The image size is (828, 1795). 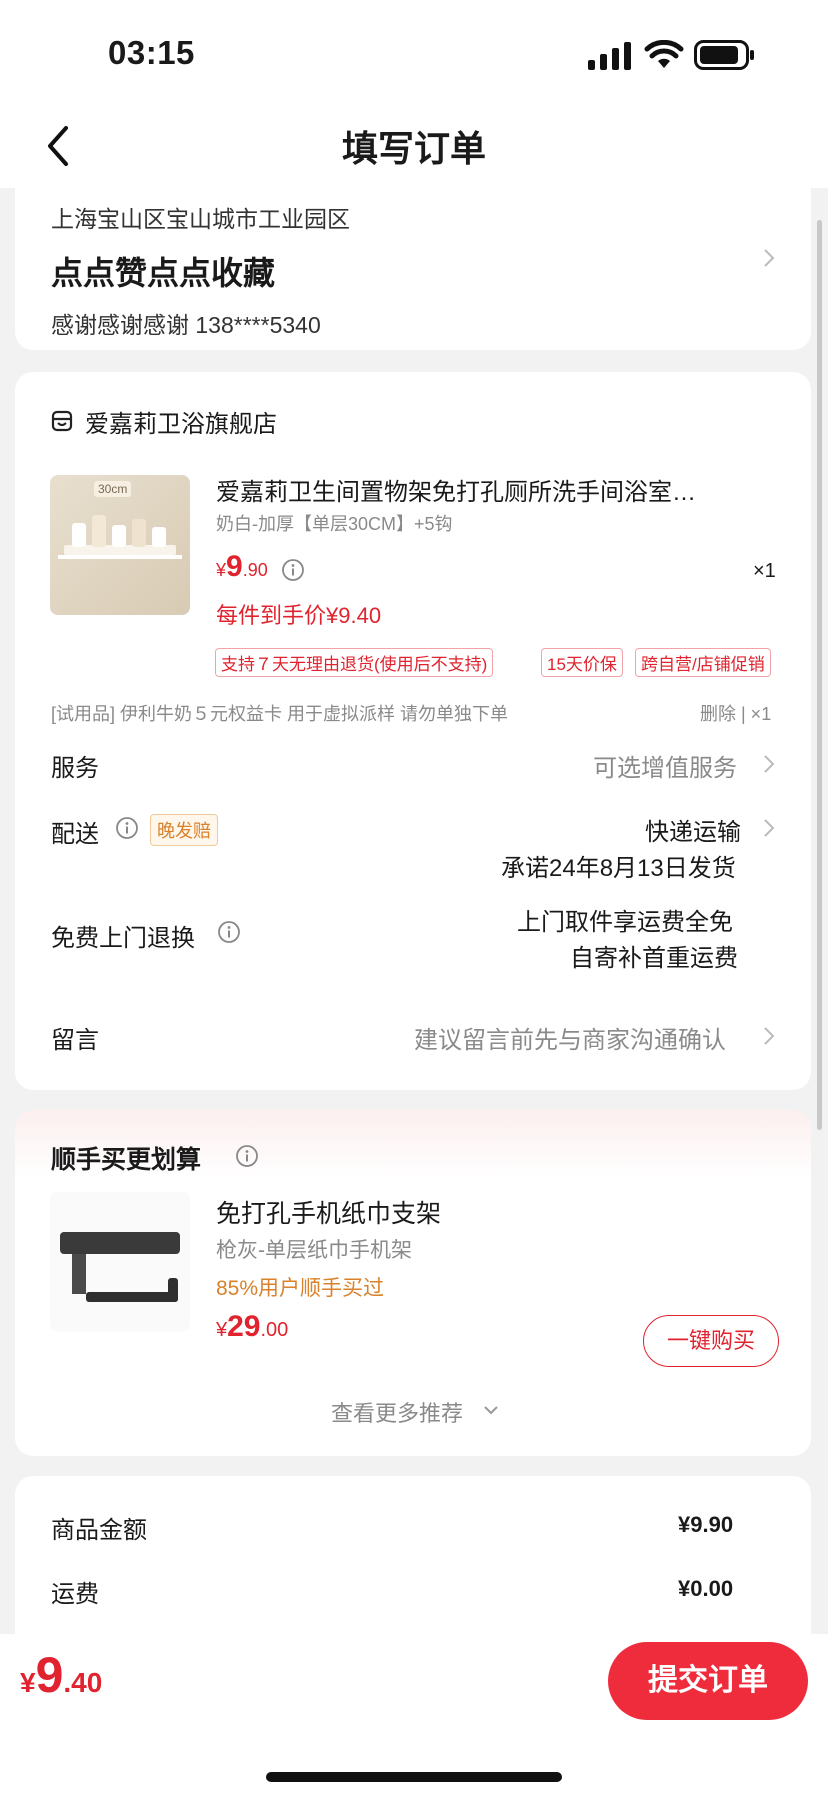 I want to click on holder-top-shape, so click(x=120, y=1243).